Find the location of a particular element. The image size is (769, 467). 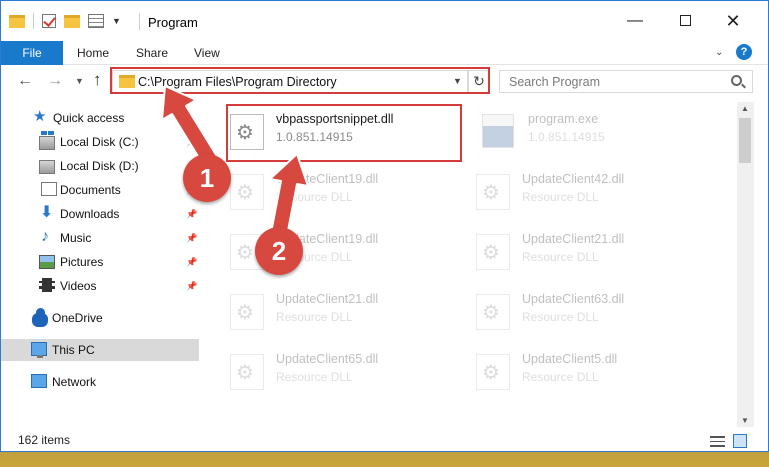

computer-icon is located at coordinates (39, 350).